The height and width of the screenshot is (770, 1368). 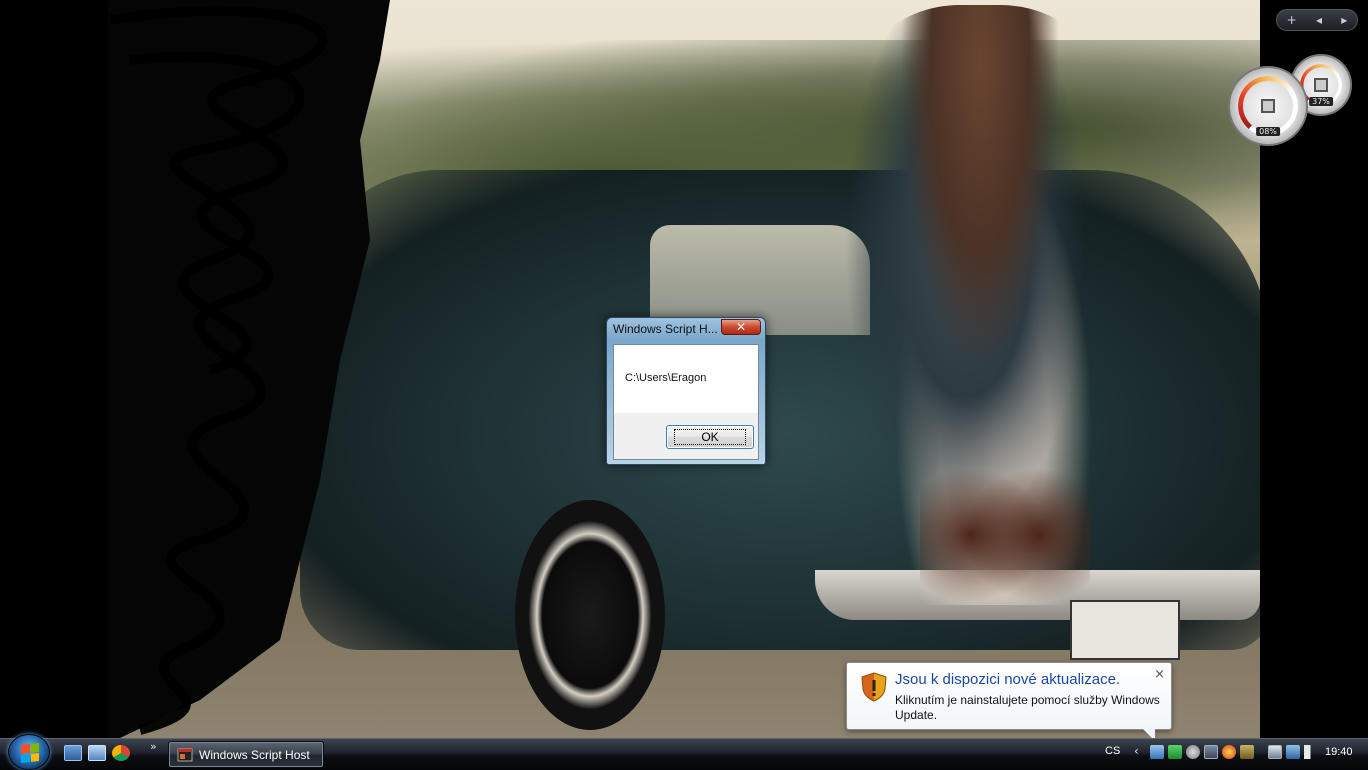 What do you see at coordinates (741, 327) in the screenshot?
I see `dialog-close-button: ✕` at bounding box center [741, 327].